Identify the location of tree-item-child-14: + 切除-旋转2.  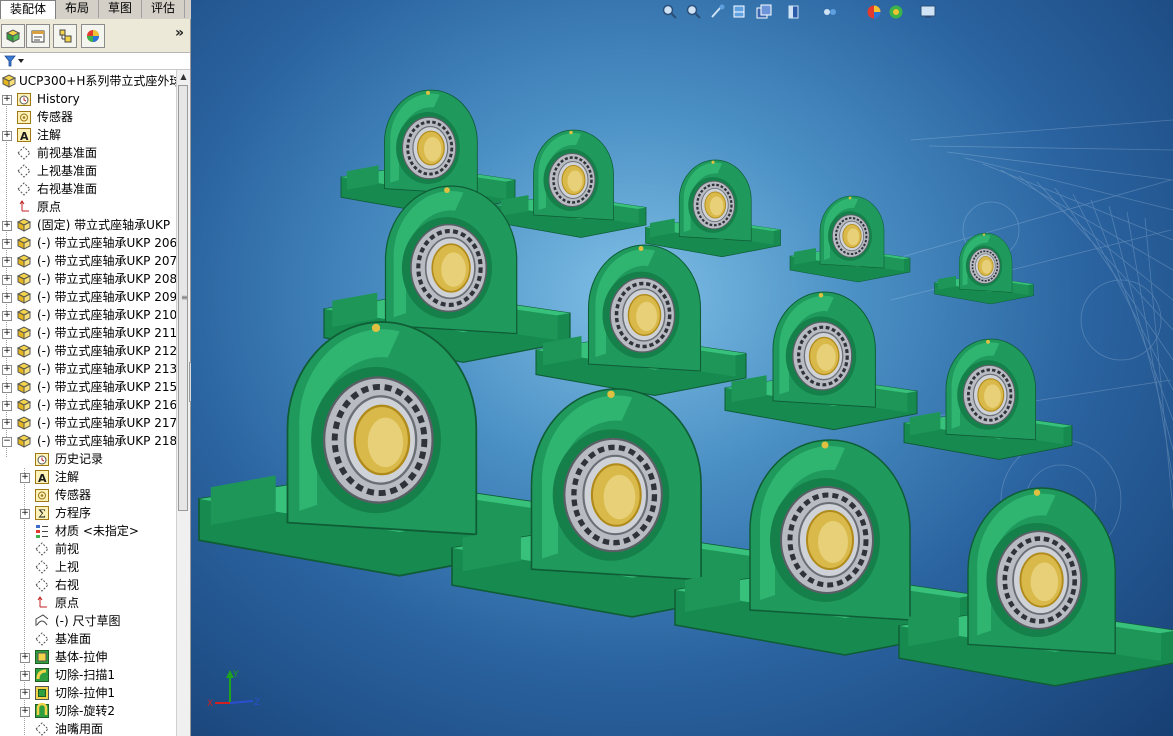
(88, 711).